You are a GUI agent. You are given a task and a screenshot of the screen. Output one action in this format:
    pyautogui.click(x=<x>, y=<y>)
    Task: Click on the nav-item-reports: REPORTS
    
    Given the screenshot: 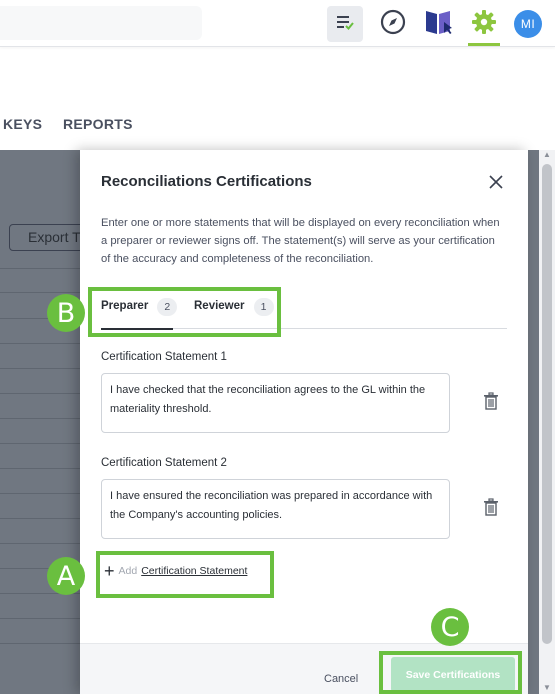 What is the action you would take?
    pyautogui.click(x=98, y=124)
    